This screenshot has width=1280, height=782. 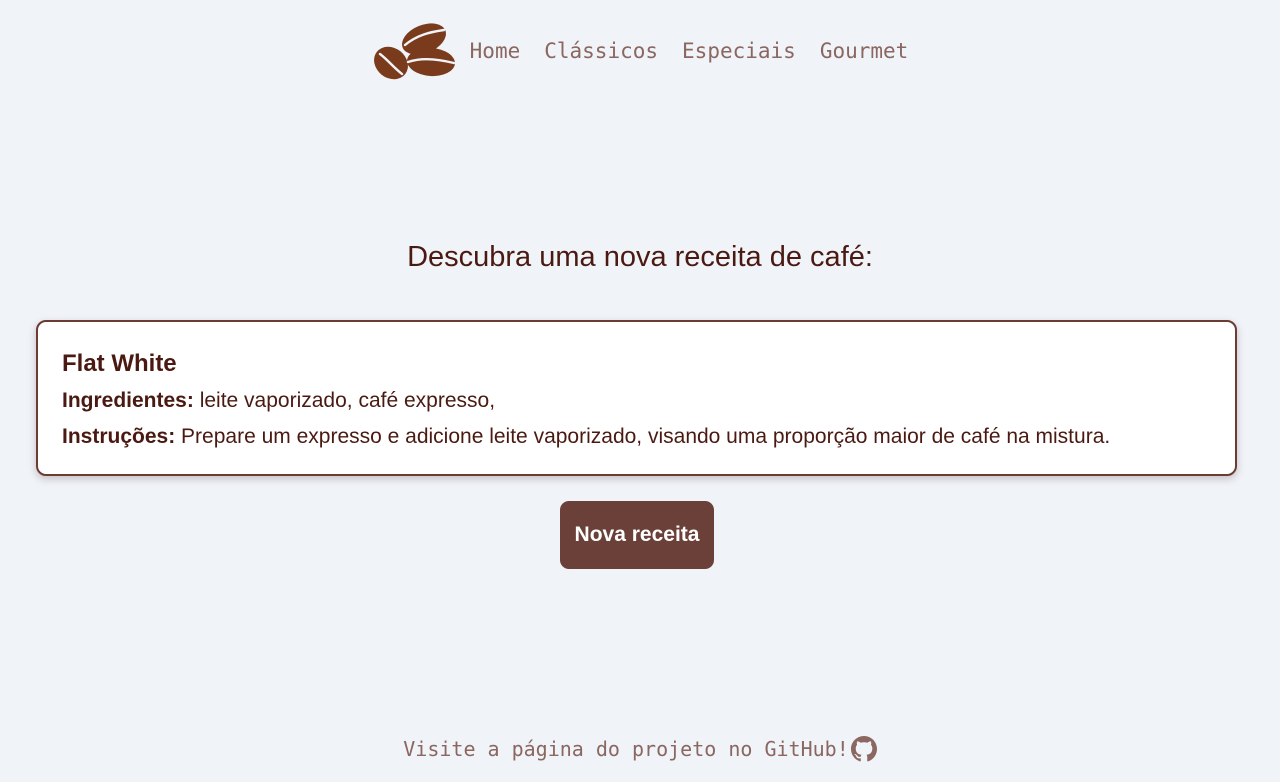 I want to click on github-icon, so click(x=863, y=749).